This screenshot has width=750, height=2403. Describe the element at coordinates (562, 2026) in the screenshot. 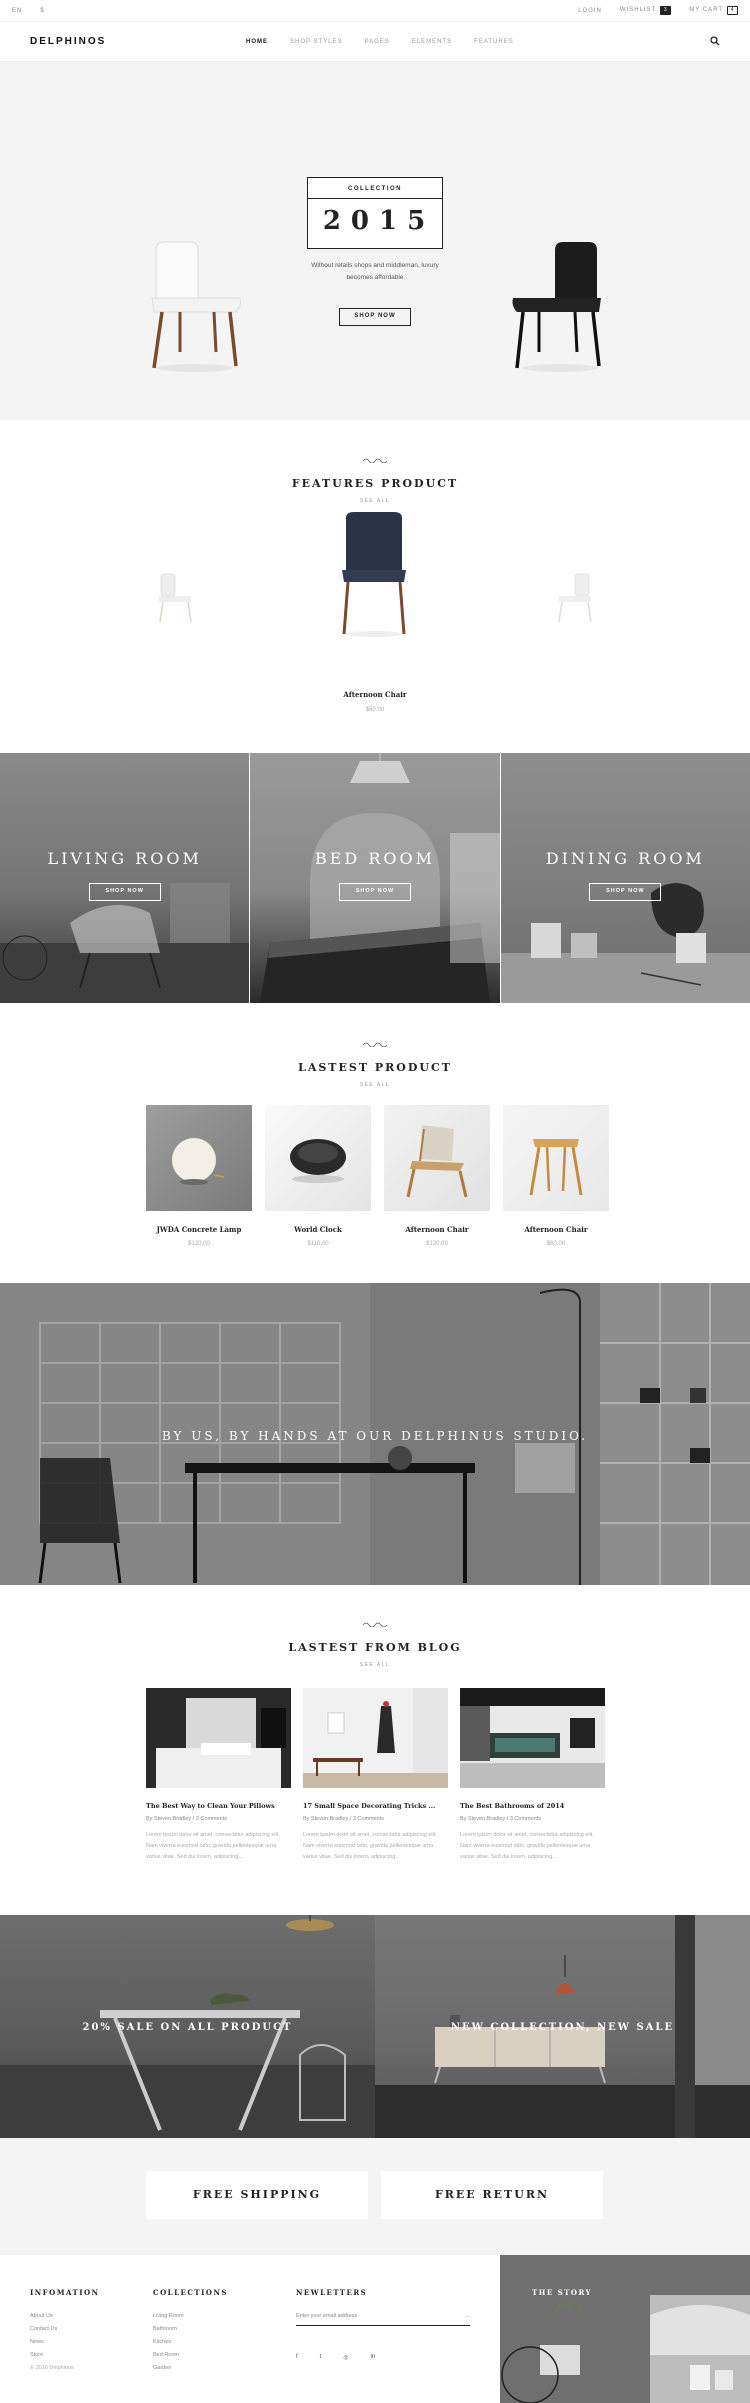

I see `sale-banner-new-collection: NEW COLLECTION, NEW SALE` at that location.